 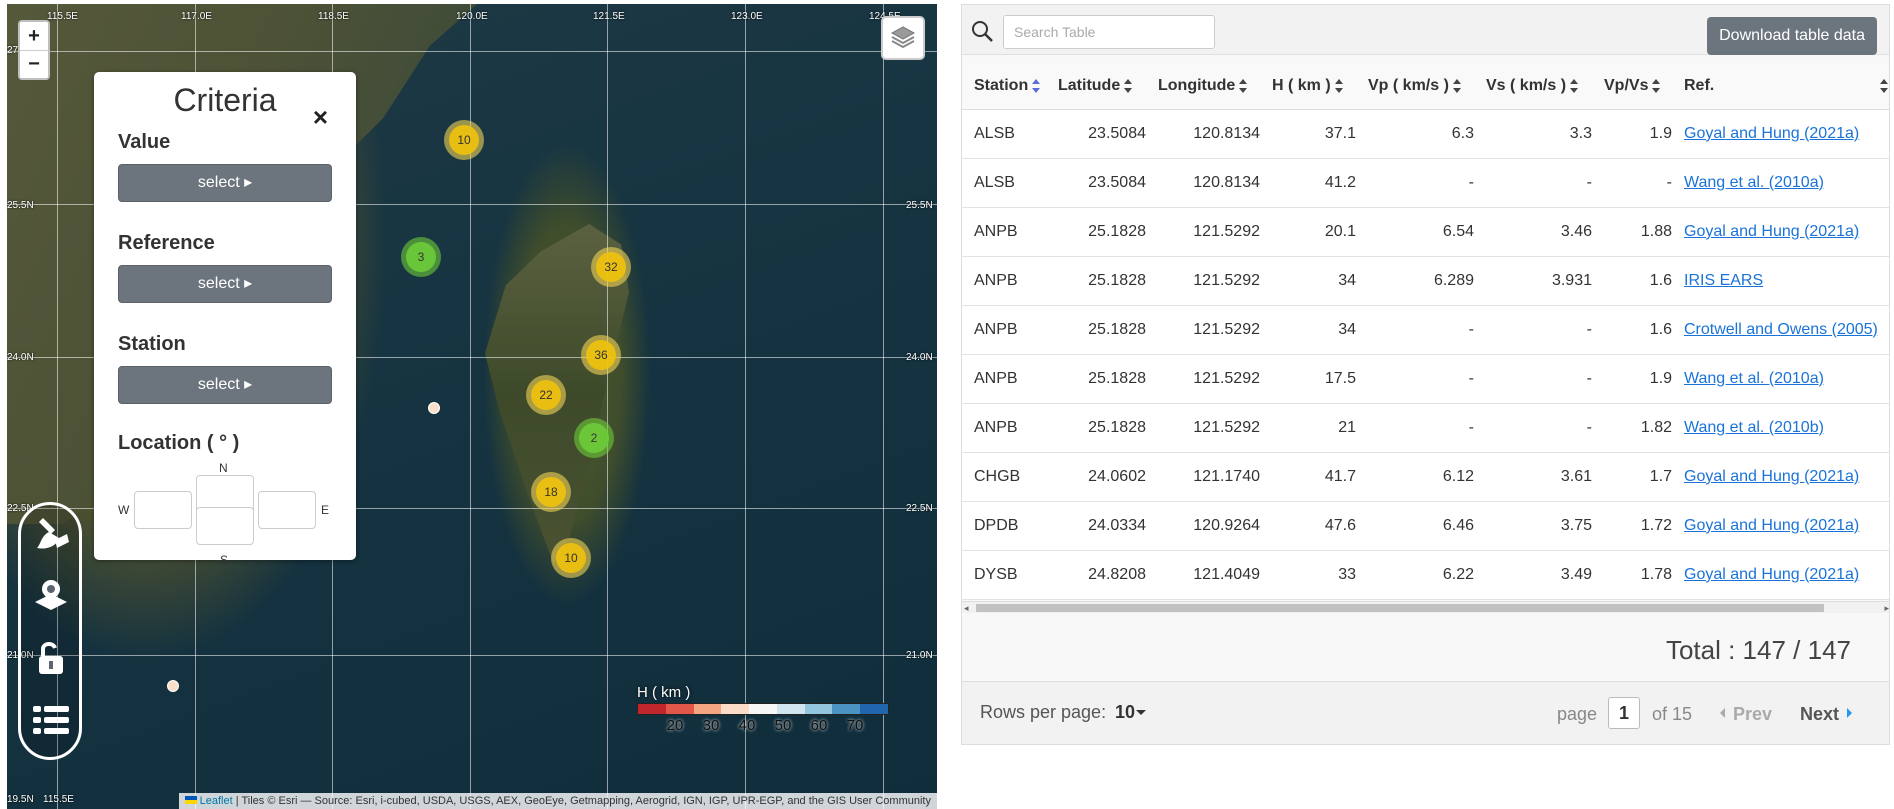 I want to click on table-cell: 3.75, so click(x=1539, y=526).